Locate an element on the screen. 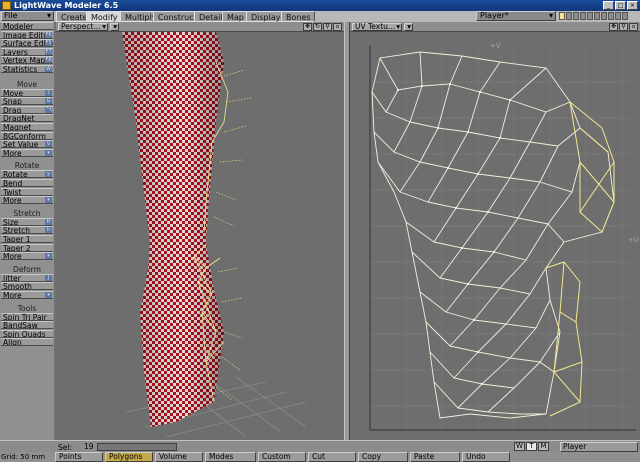 The height and width of the screenshot is (462, 640). tab-map: Map is located at coordinates (235, 16).